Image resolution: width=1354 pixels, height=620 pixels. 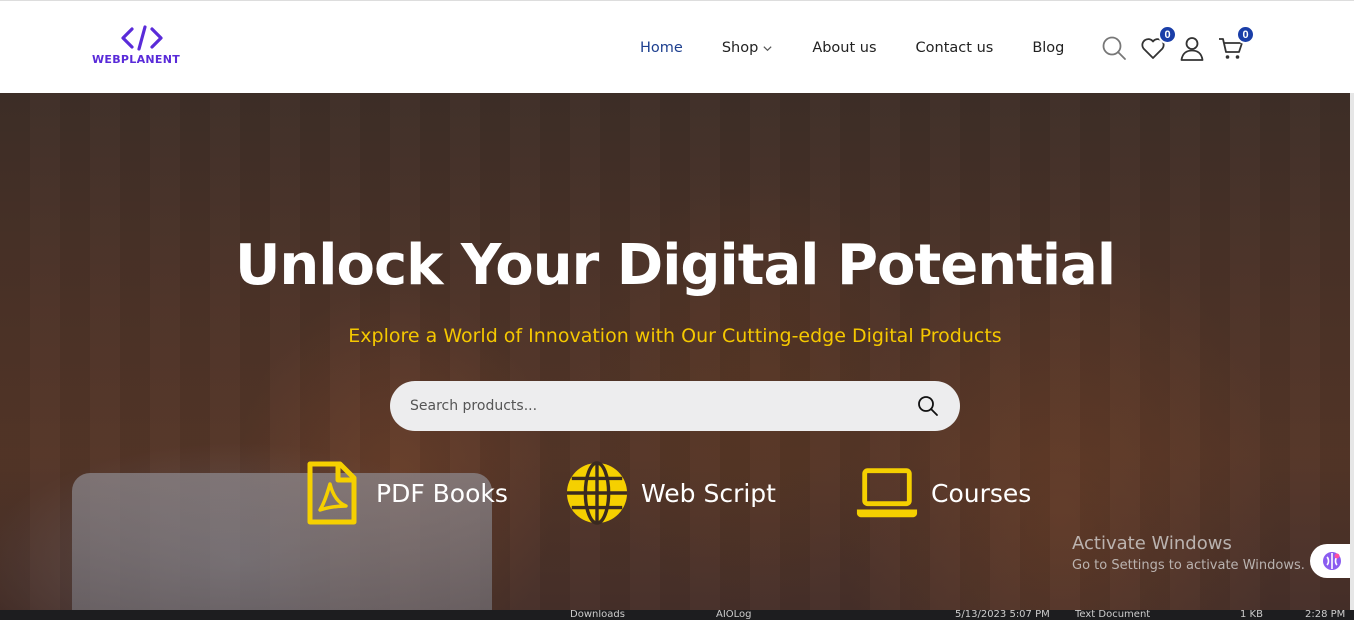 What do you see at coordinates (981, 493) in the screenshot?
I see `category-courses-label: Courses` at bounding box center [981, 493].